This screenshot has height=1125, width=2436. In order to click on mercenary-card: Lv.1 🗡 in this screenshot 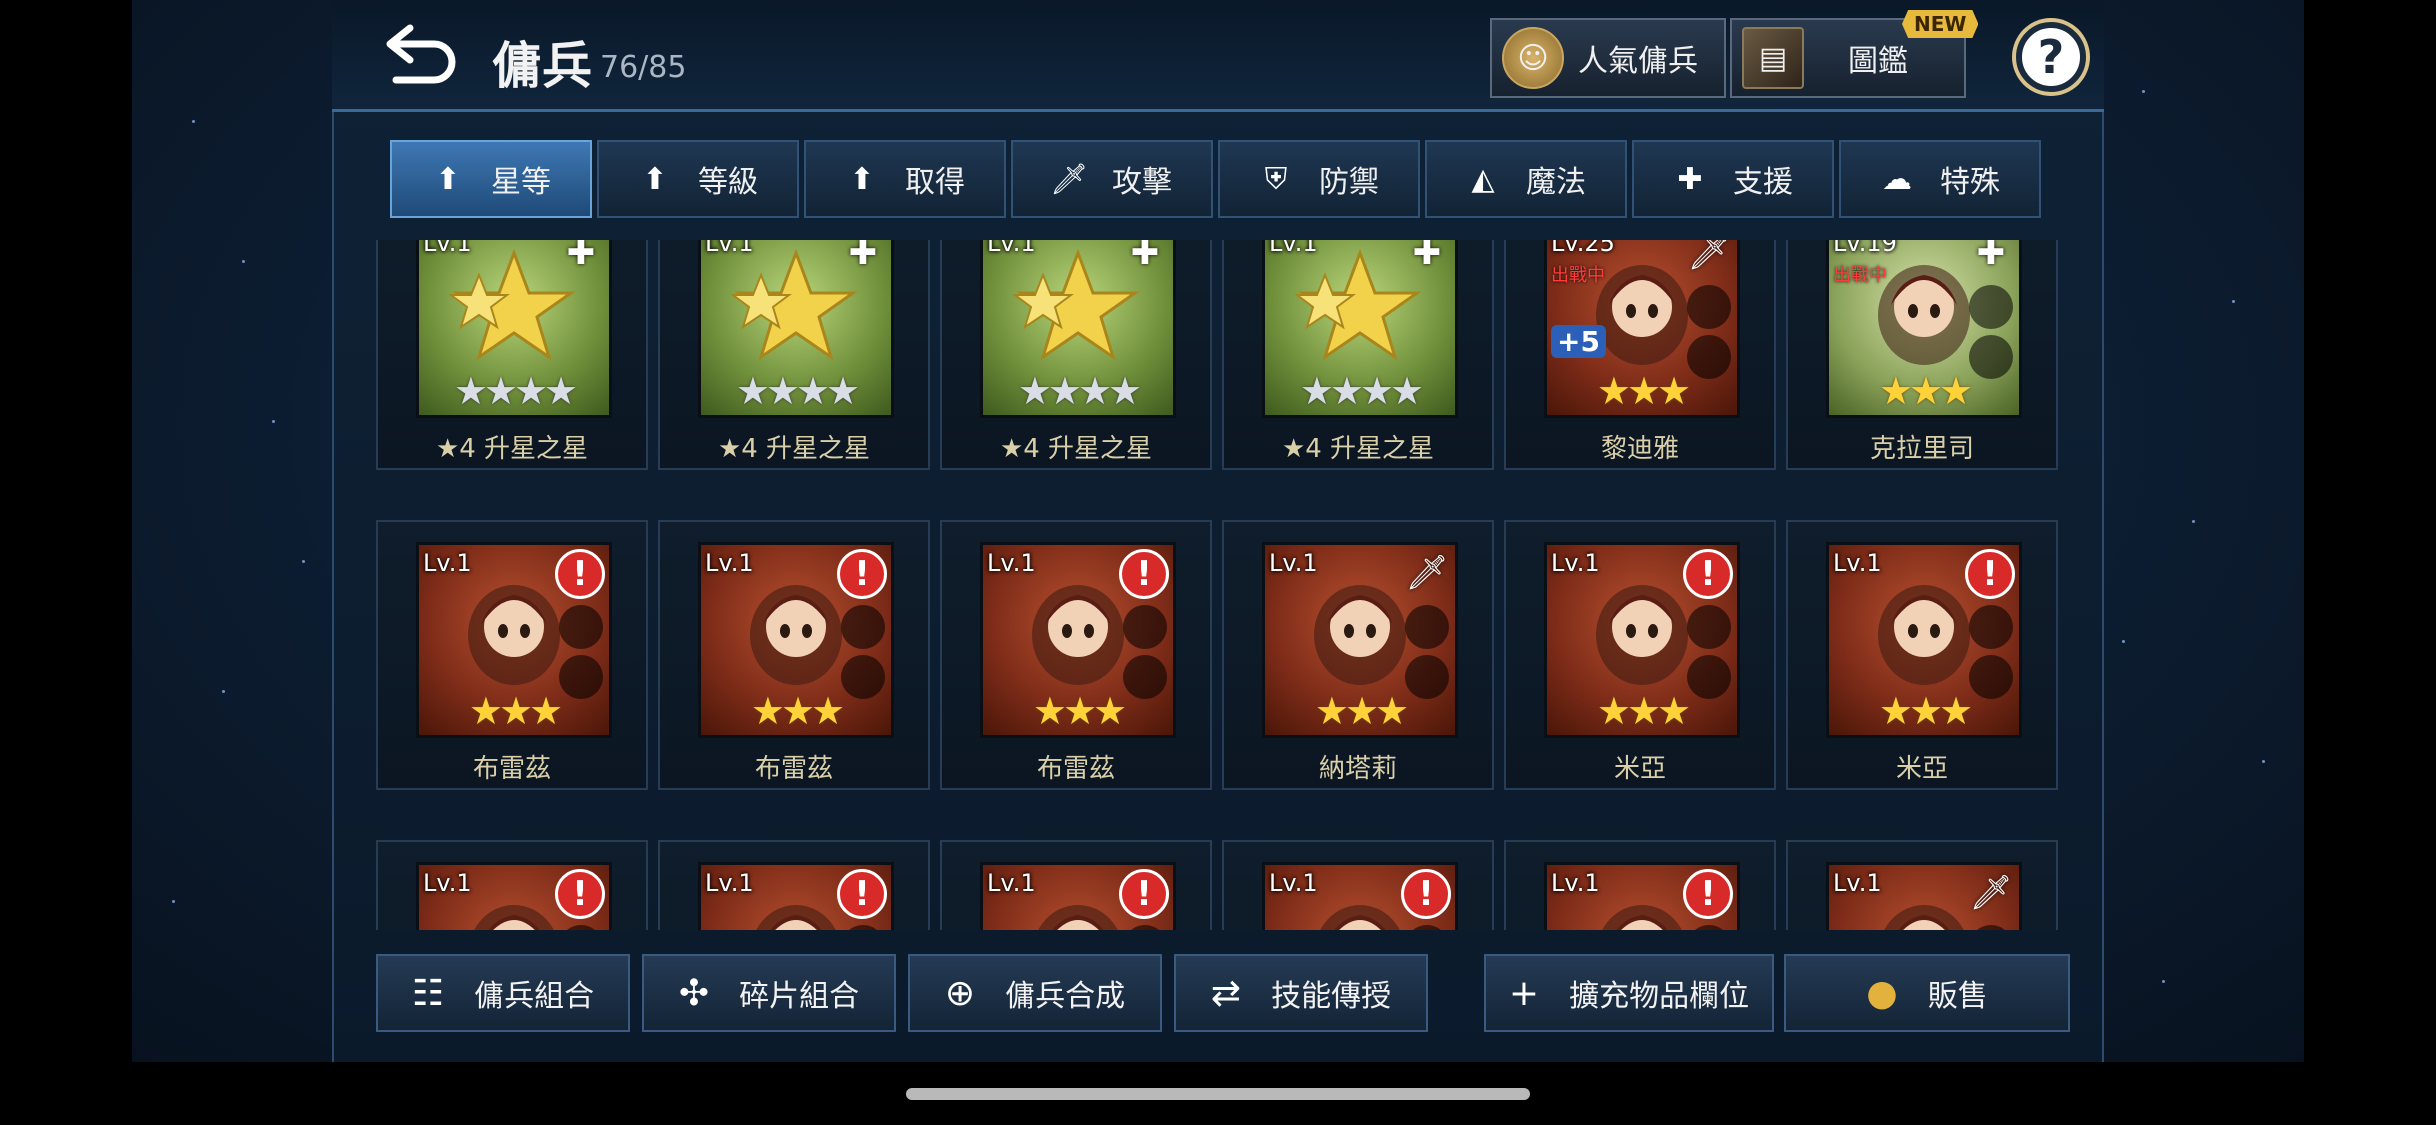, I will do `click(1922, 885)`.